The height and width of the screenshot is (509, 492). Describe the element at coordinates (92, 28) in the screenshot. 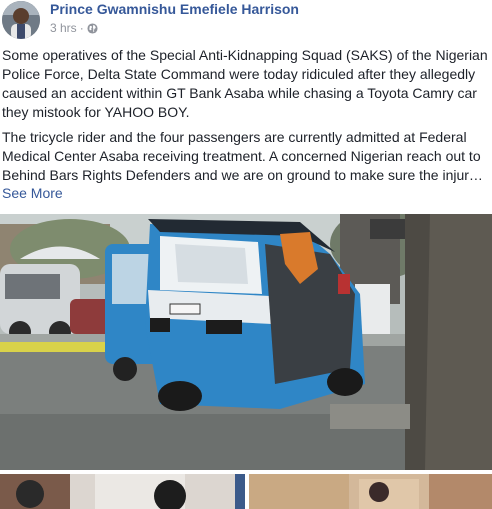

I see `globe-icon` at that location.